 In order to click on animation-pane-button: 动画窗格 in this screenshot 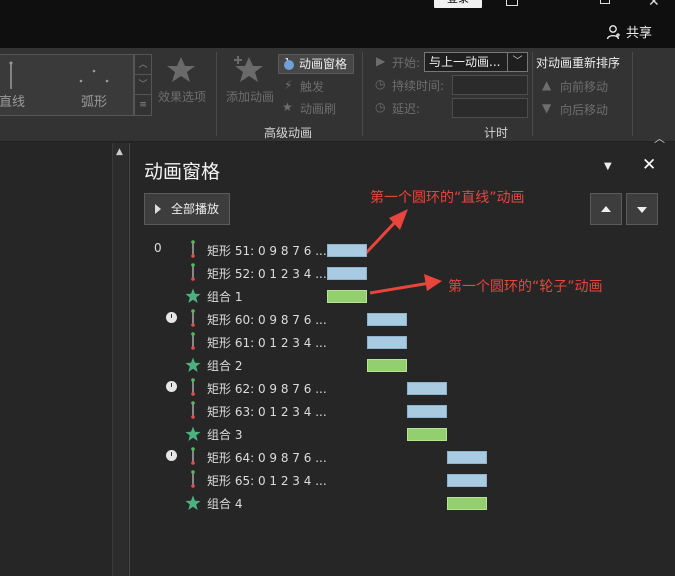, I will do `click(316, 64)`.